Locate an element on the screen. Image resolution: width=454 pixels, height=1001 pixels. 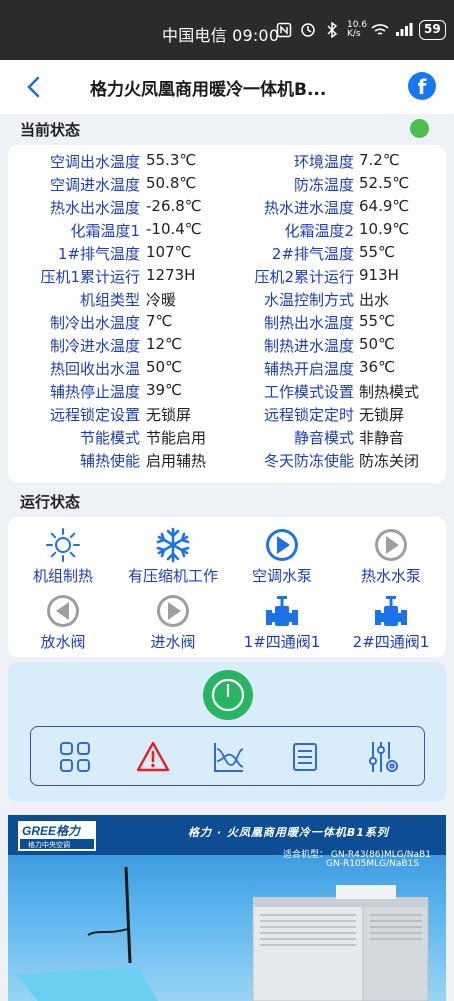
status-label: 辅热停止温度 is located at coordinates (94, 392).